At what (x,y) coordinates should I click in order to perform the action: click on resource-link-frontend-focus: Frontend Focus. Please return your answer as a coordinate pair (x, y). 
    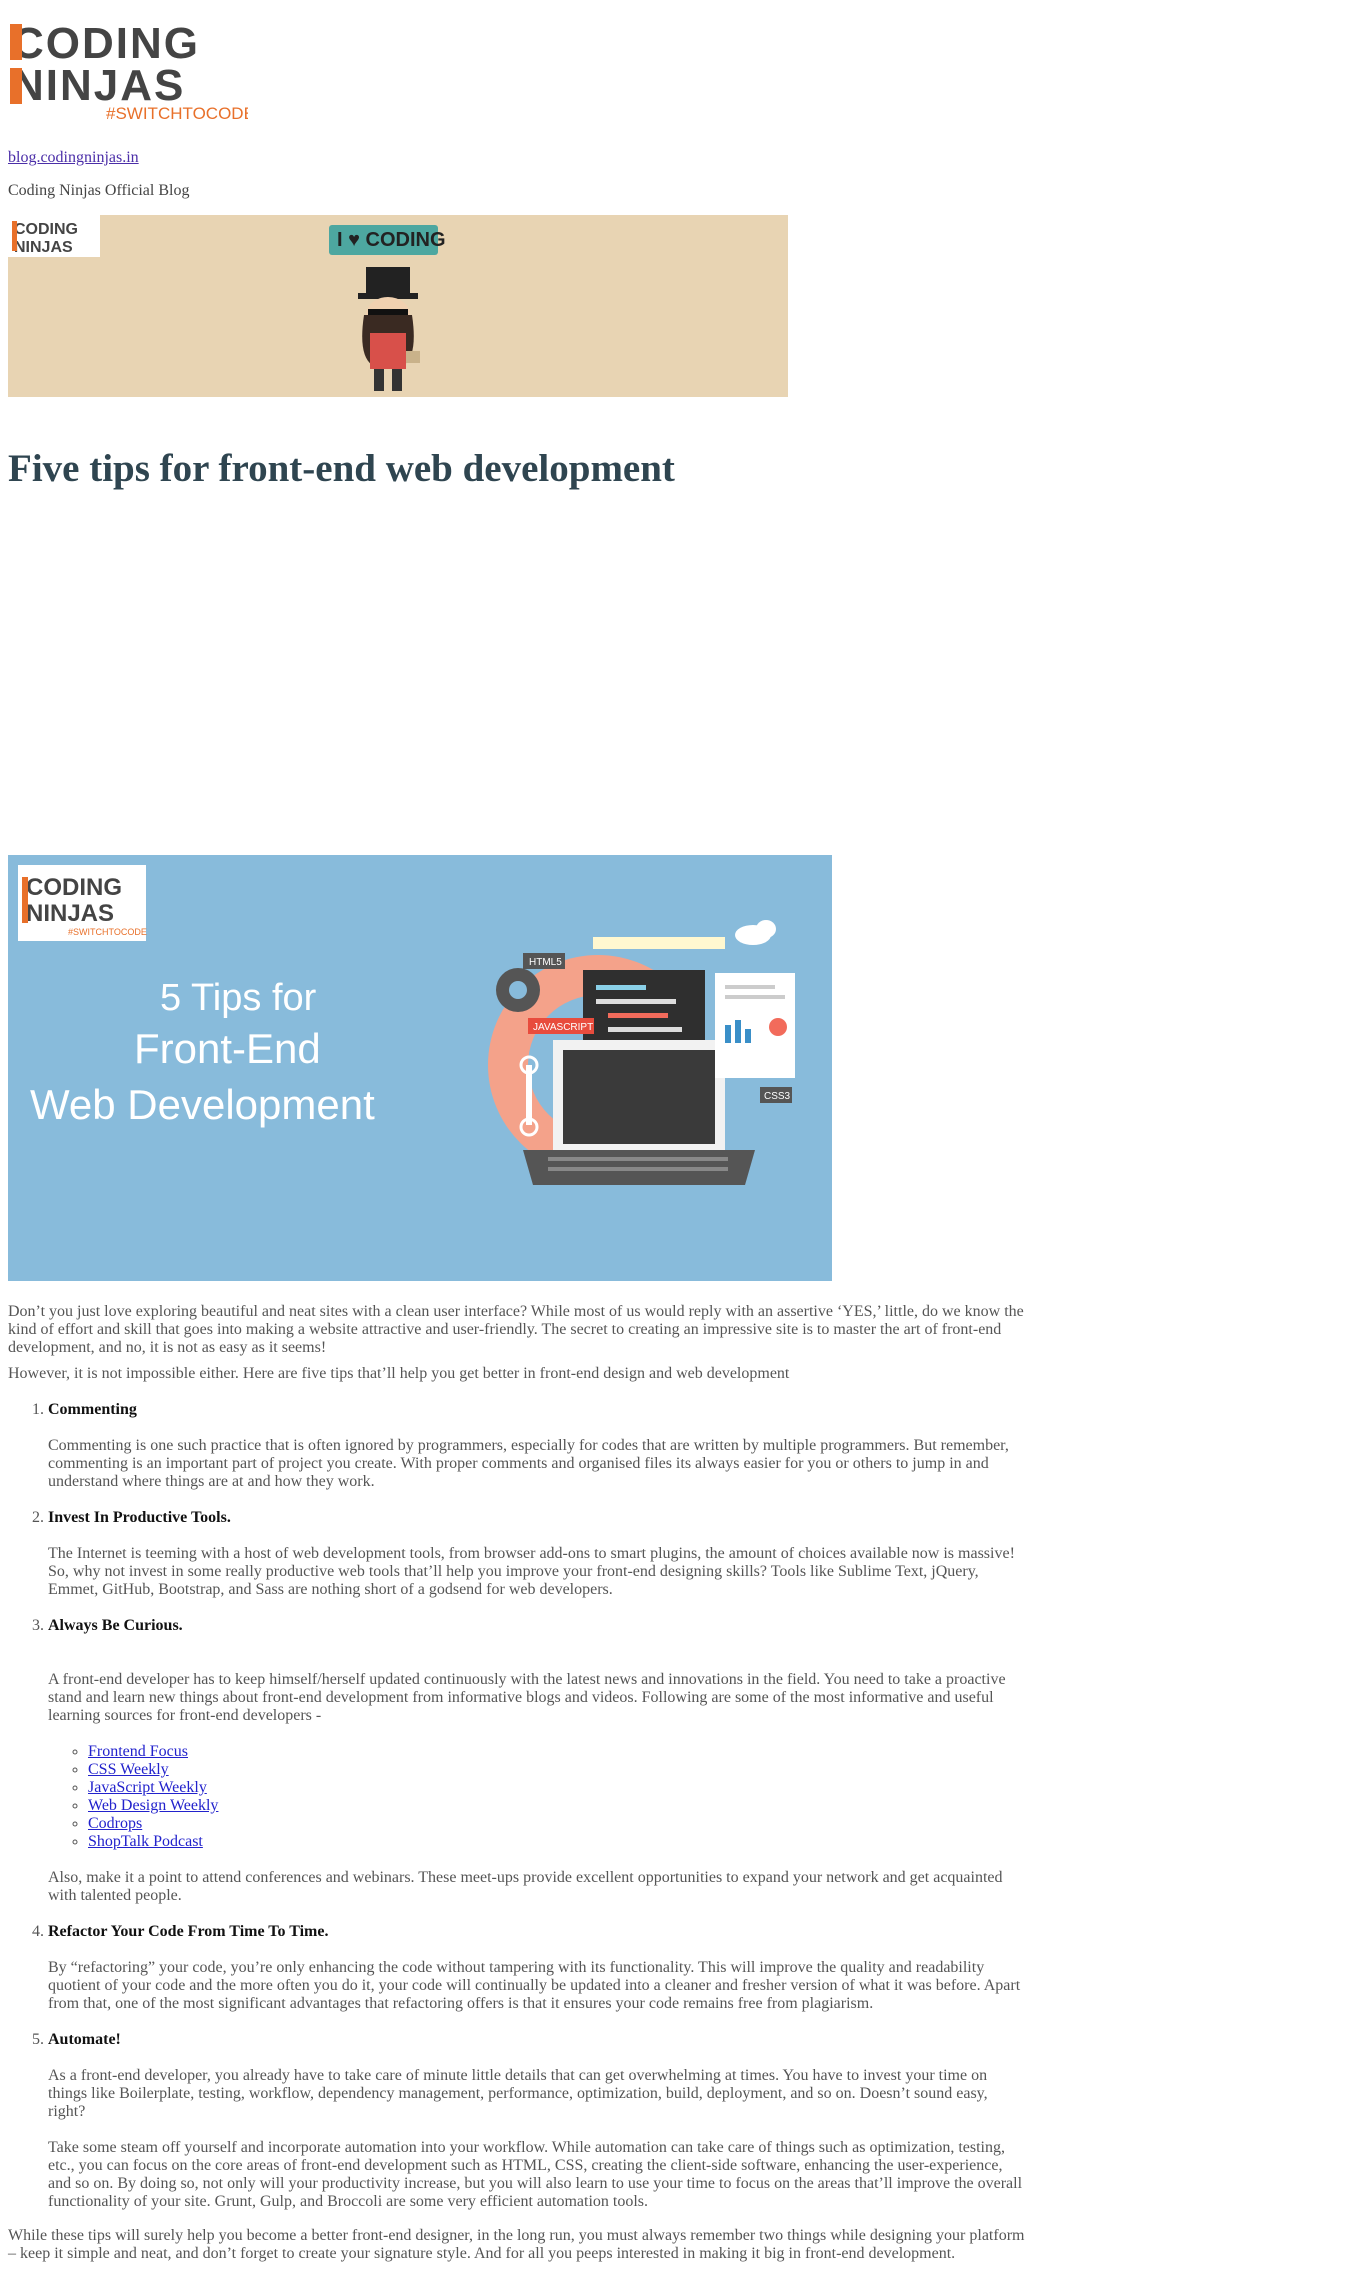
    Looking at the image, I should click on (138, 1751).